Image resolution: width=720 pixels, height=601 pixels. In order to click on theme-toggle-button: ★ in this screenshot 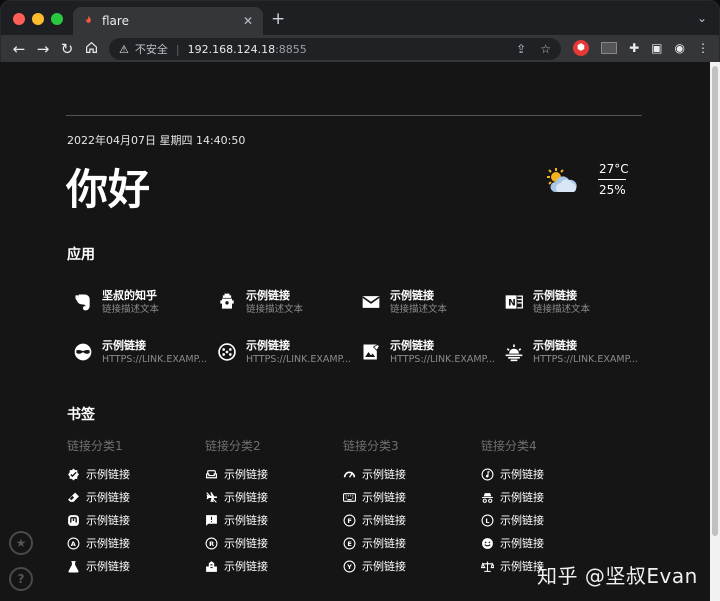, I will do `click(21, 543)`.